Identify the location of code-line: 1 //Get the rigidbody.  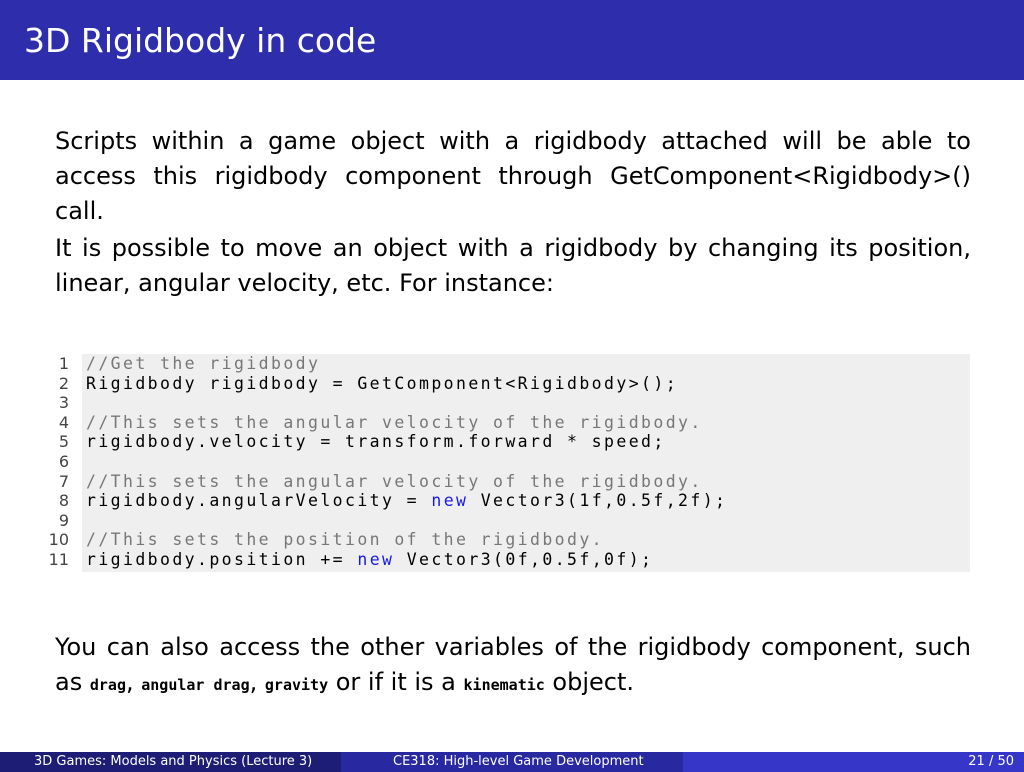
(490, 364).